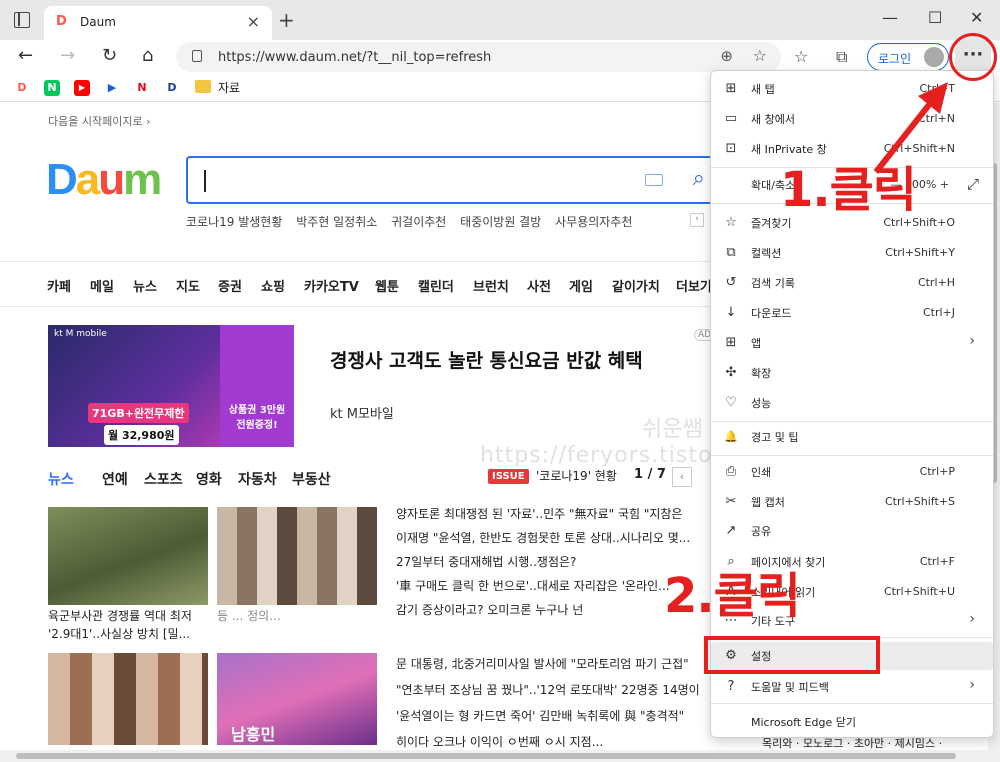 The width and height of the screenshot is (1000, 762). I want to click on youtube-bookmark-icon: ▶, so click(82, 88).